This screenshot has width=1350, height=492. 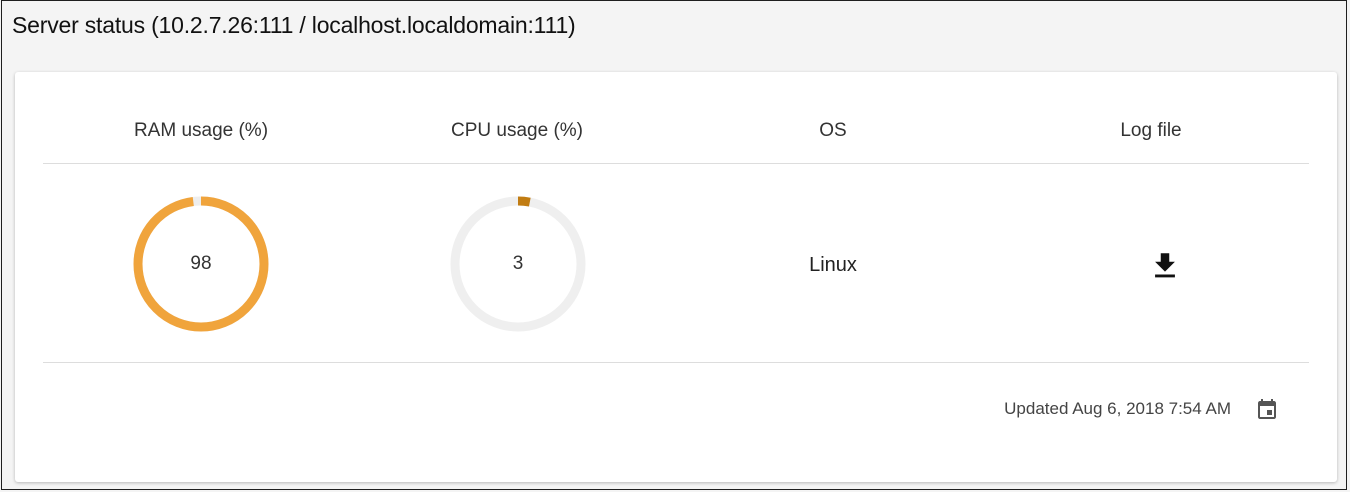 I want to click on ram-usage-gauge: 98, so click(x=201, y=264).